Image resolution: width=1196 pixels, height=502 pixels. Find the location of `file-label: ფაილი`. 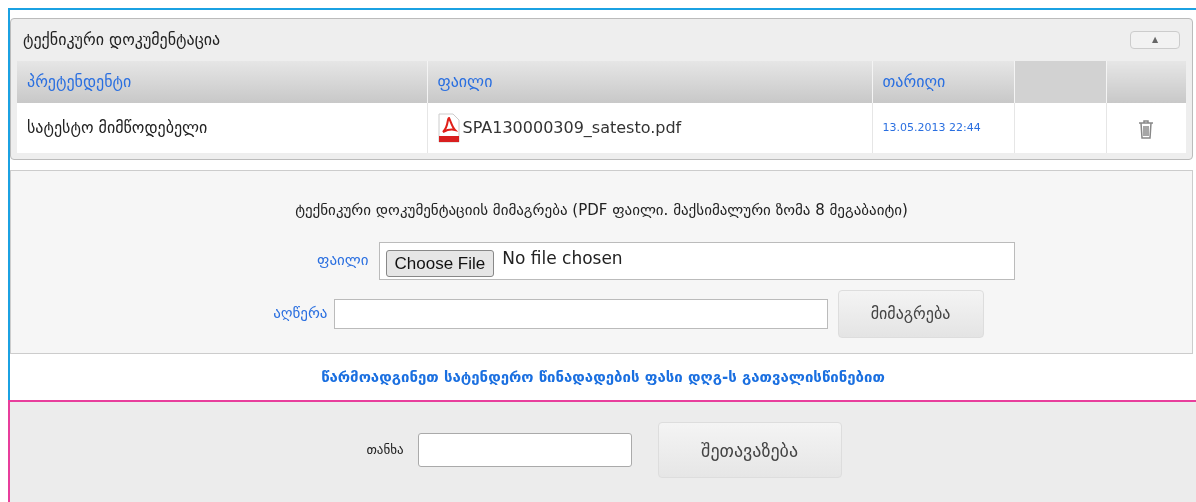

file-label: ფაილი is located at coordinates (342, 261).